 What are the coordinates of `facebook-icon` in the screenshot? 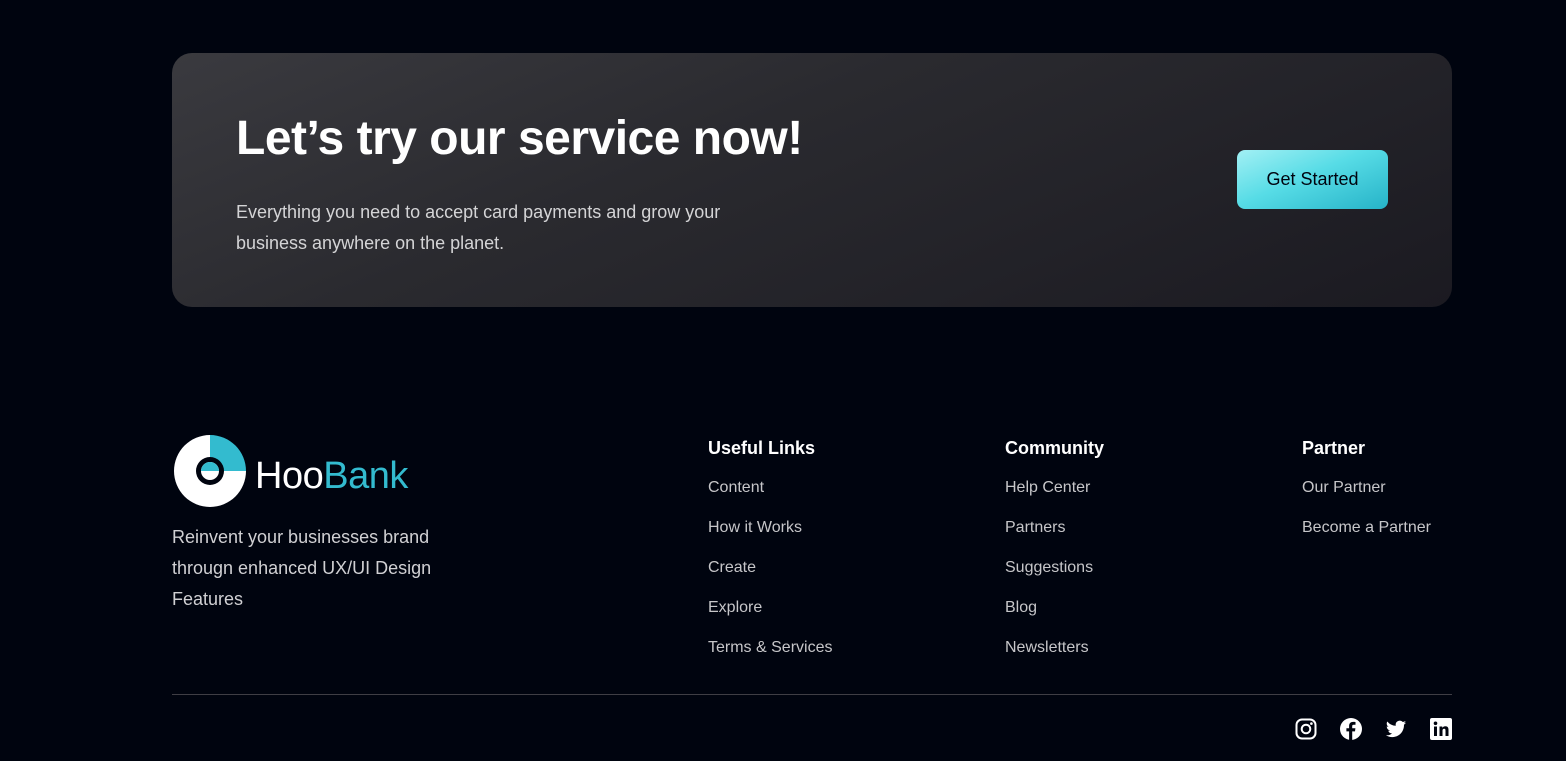 It's located at (1351, 729).